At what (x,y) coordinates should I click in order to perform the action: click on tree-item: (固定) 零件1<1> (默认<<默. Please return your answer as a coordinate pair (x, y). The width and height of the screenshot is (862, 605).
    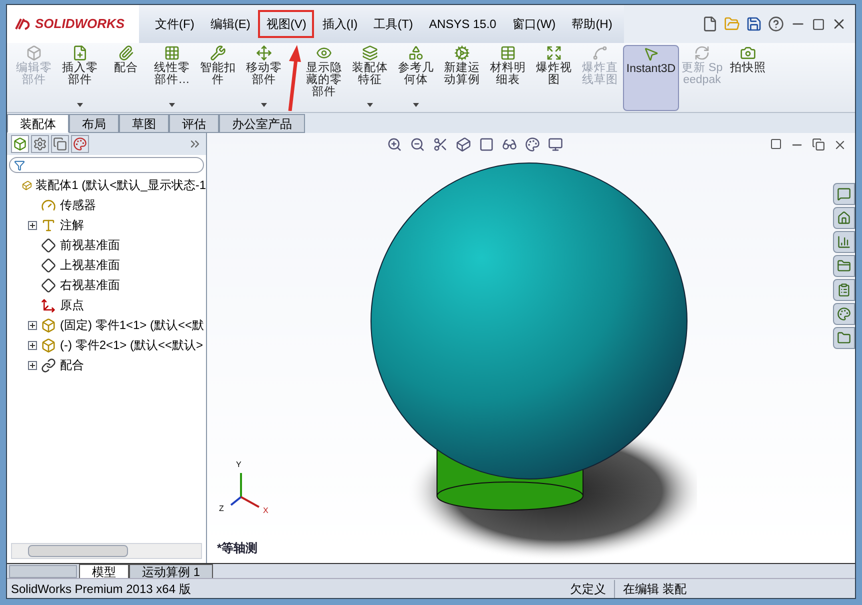
    Looking at the image, I should click on (132, 325).